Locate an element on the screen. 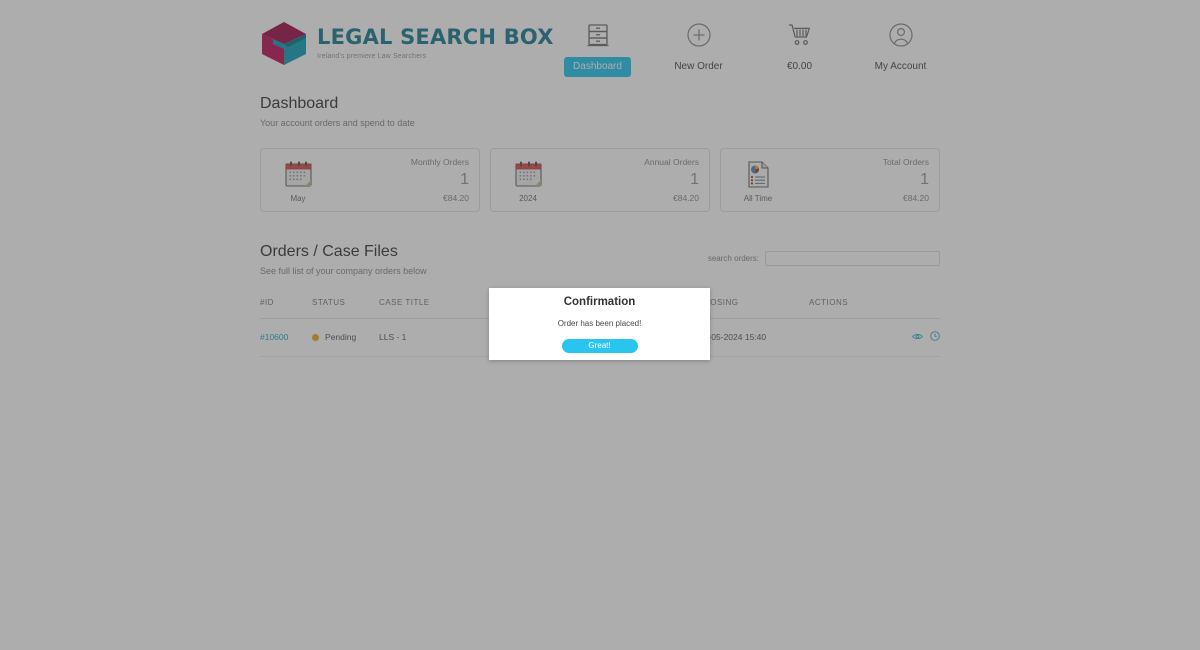 The width and height of the screenshot is (1200, 650). modal-confirm-button: Great! is located at coordinates (599, 345).